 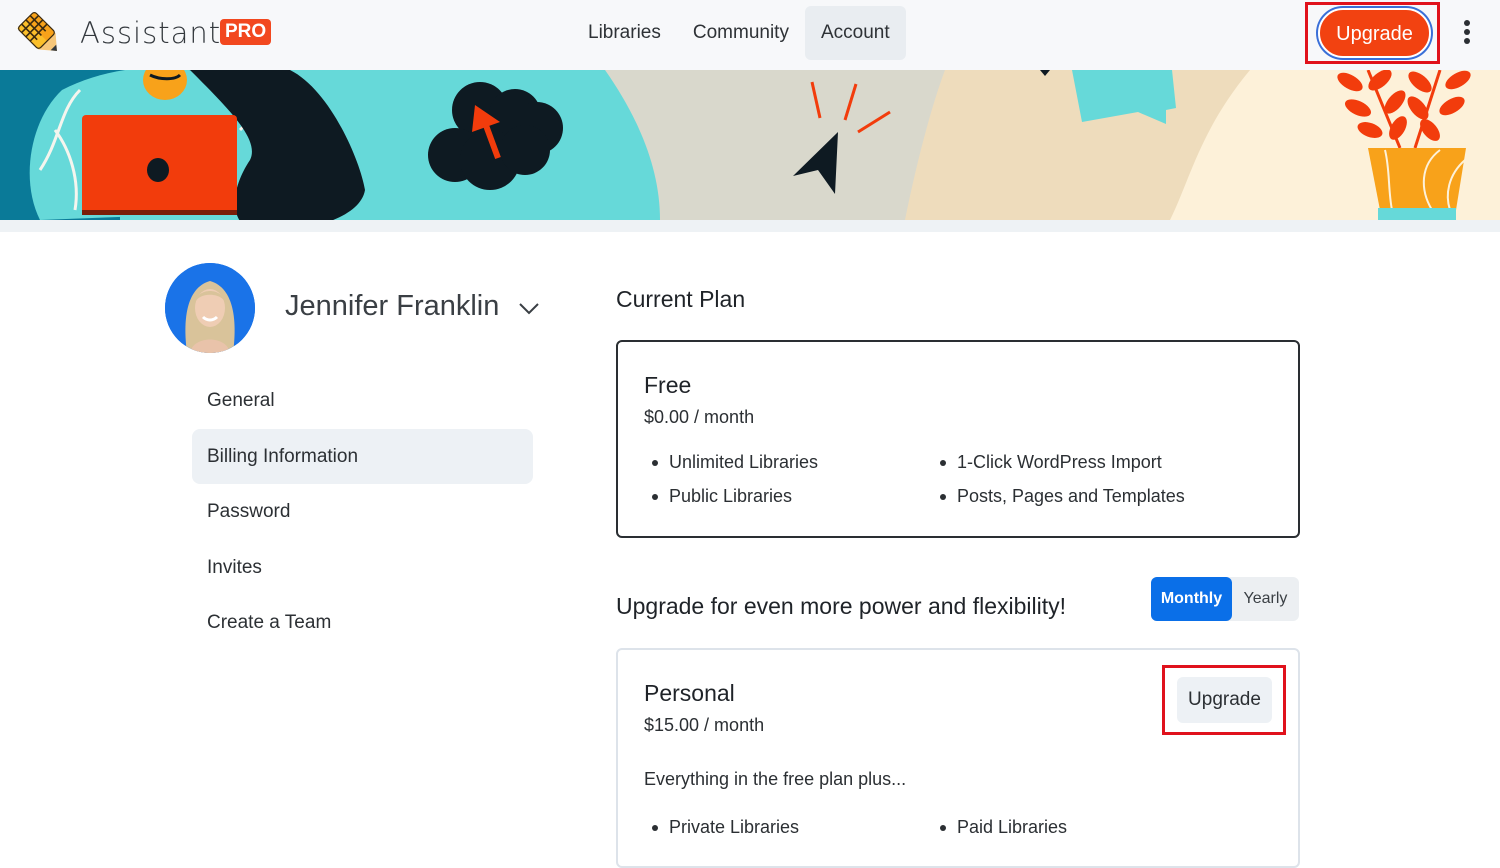 What do you see at coordinates (731, 496) in the screenshot?
I see `feature-text: Public Libraries` at bounding box center [731, 496].